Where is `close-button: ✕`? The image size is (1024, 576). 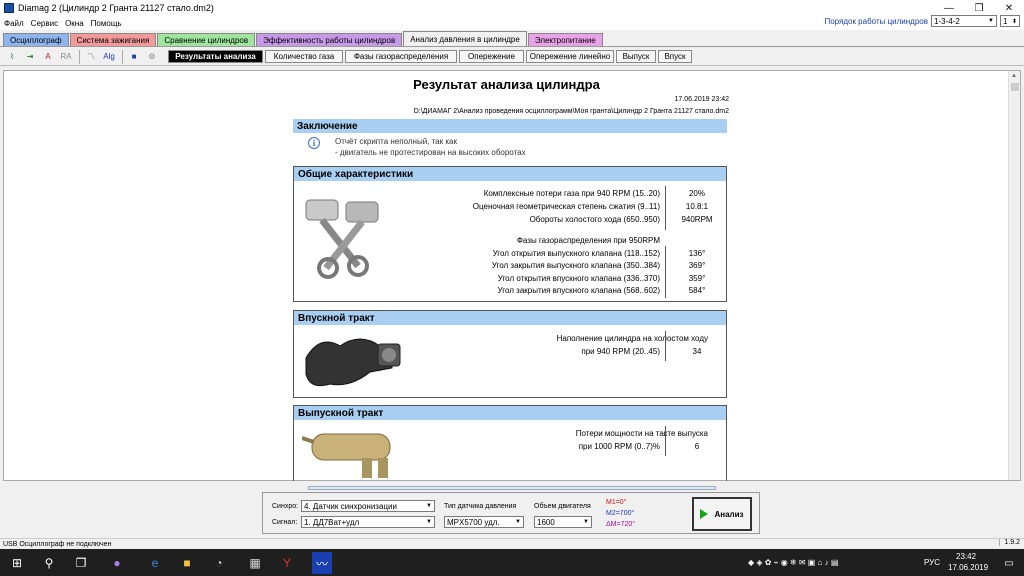 close-button: ✕ is located at coordinates (1009, 8).